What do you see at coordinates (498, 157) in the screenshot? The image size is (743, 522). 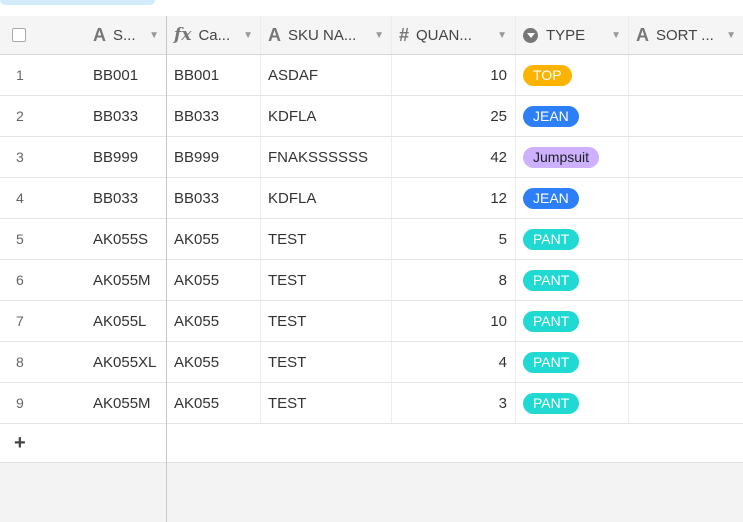 I see `cell-quantity-value: 42` at bounding box center [498, 157].